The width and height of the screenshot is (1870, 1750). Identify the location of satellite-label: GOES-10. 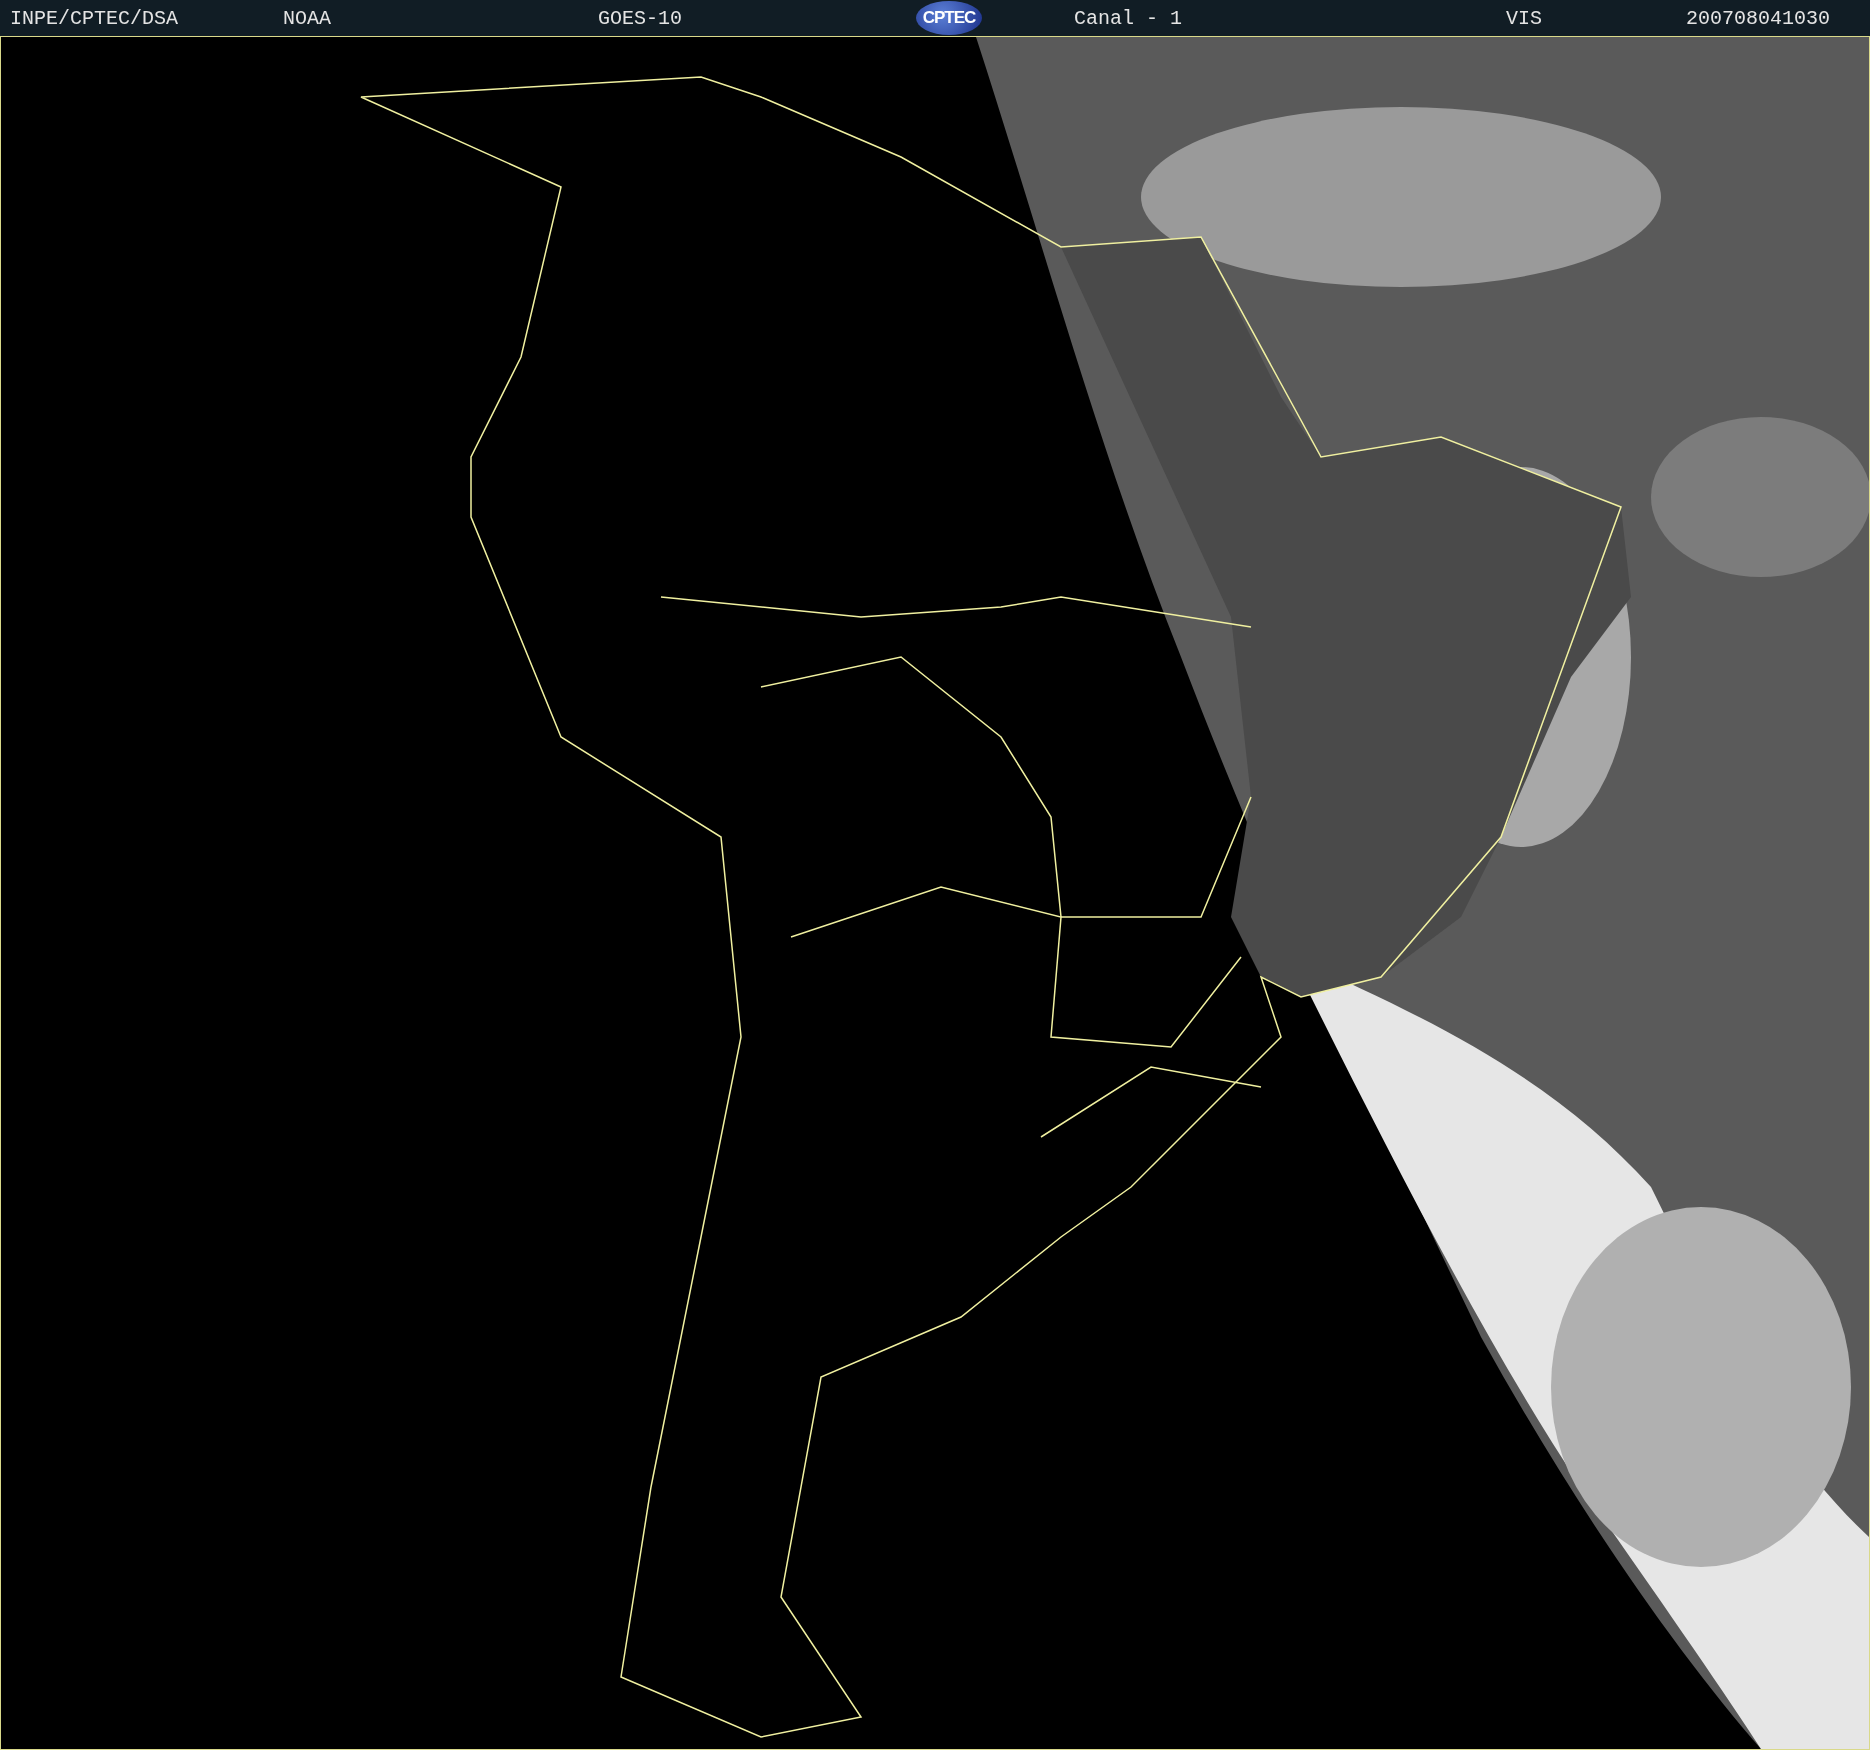
(640, 18).